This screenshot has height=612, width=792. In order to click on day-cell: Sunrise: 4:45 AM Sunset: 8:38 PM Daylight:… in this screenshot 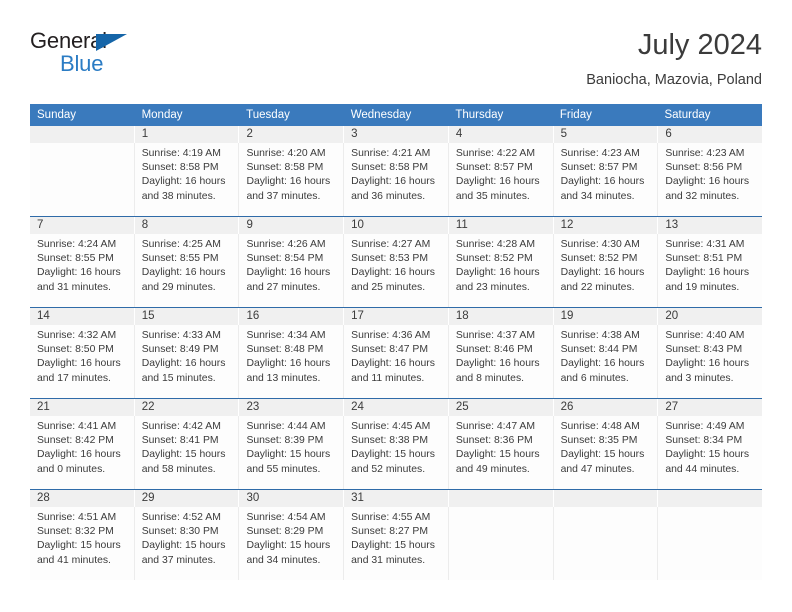, I will do `click(396, 452)`.